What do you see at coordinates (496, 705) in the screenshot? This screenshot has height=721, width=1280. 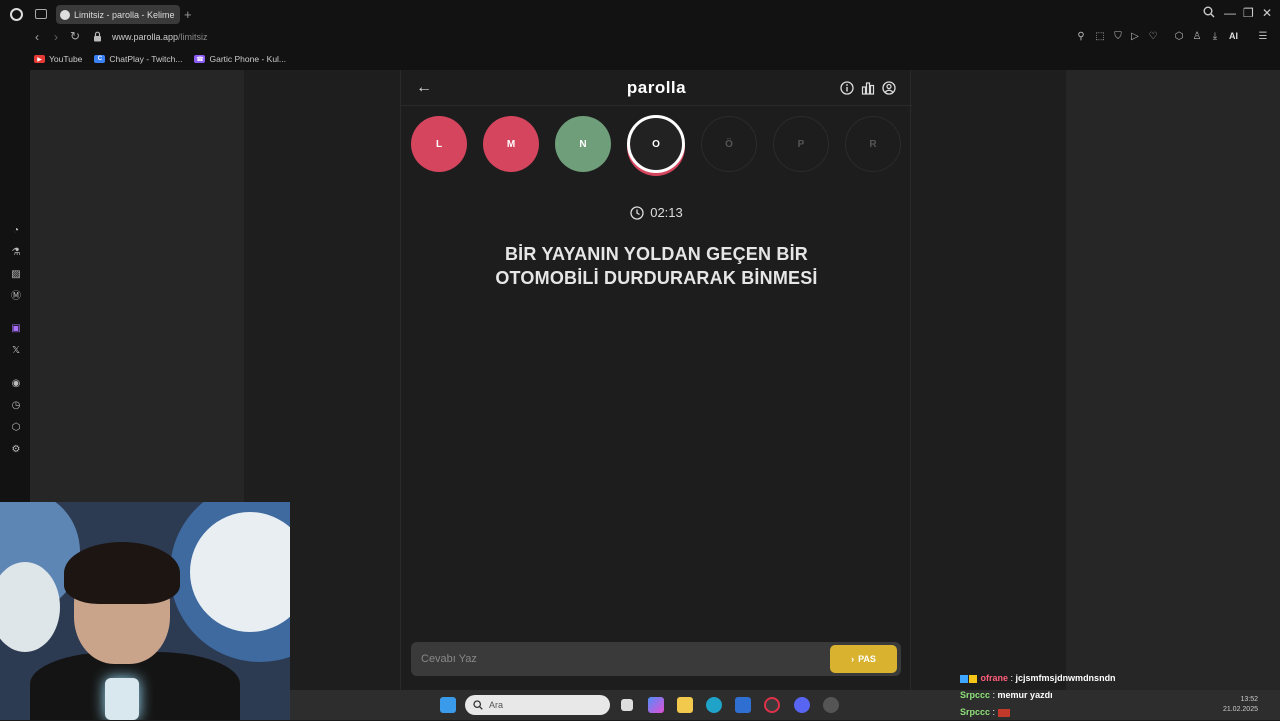 I see `taskbar-search-placeholder: Ara` at bounding box center [496, 705].